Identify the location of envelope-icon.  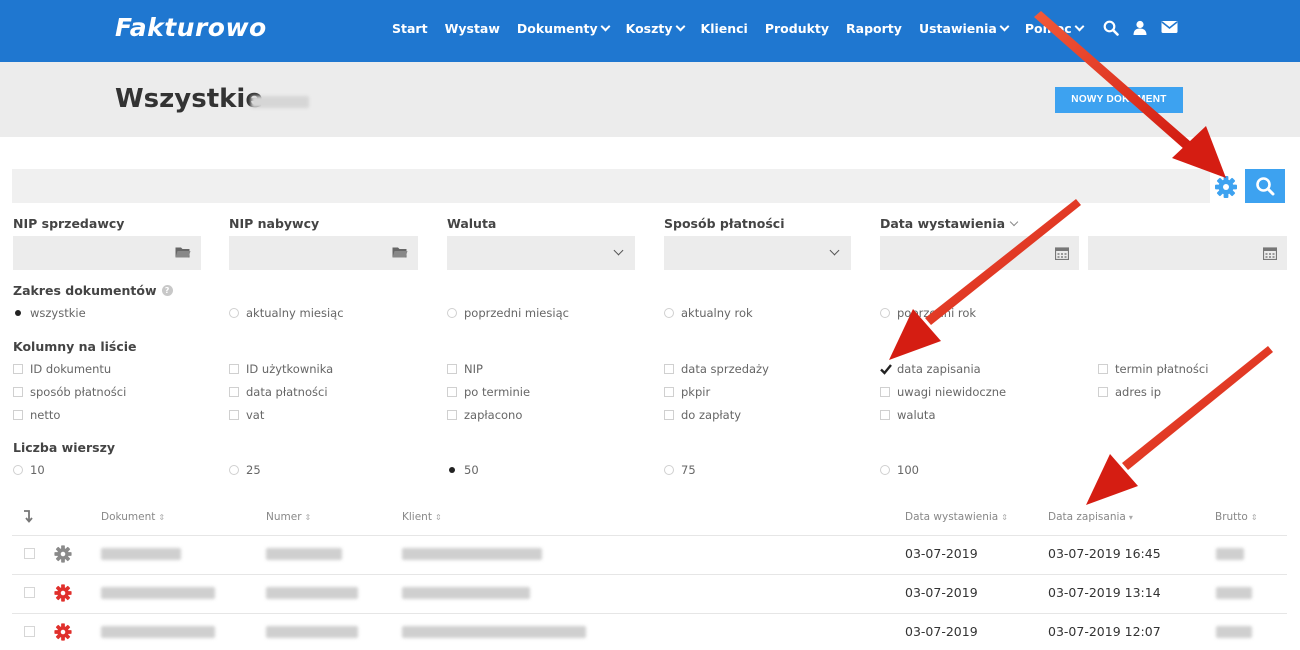
(1169, 27).